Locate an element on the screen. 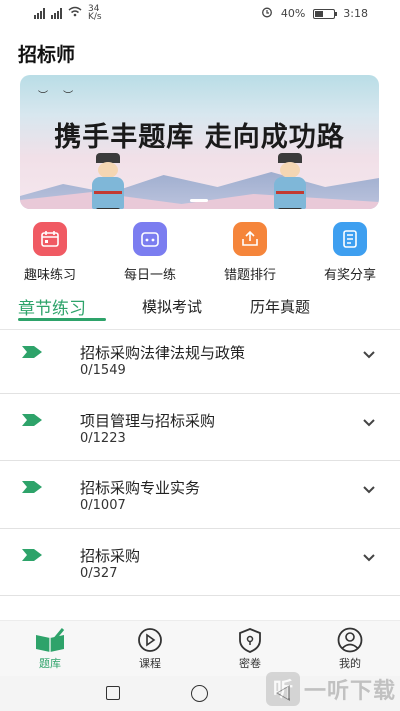 This screenshot has height=711, width=400. bottom-nav-secret-papers: 密卷 is located at coordinates (250, 649).